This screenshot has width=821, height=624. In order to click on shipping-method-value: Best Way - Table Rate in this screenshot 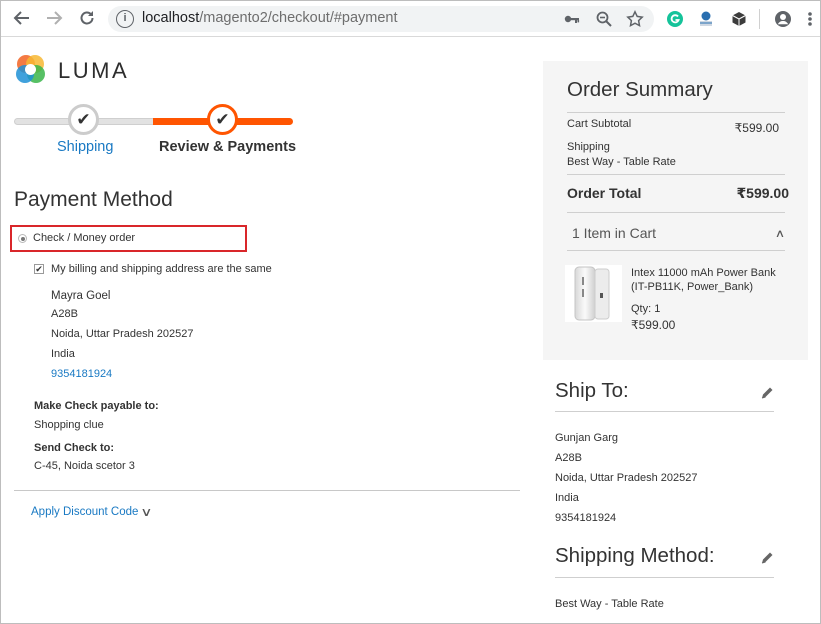, I will do `click(609, 604)`.